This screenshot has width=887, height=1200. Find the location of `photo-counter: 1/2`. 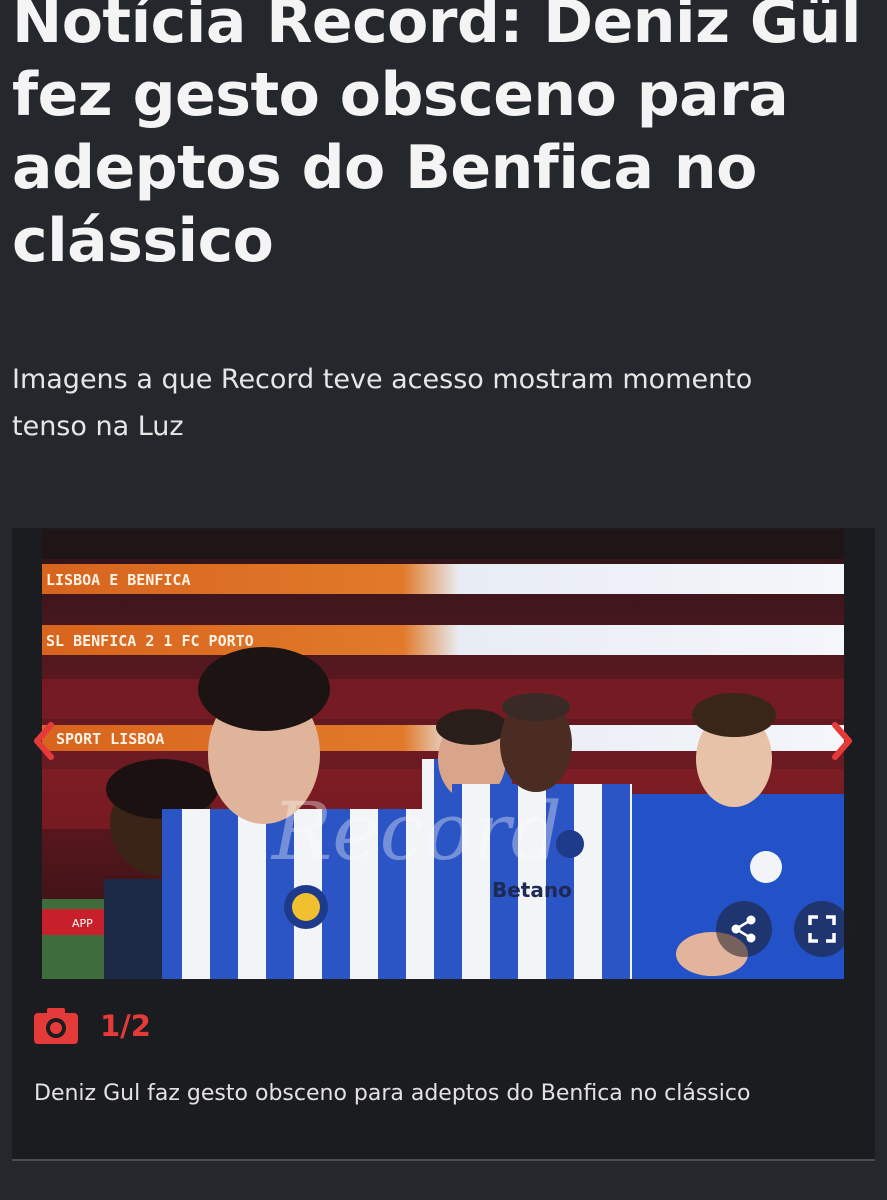

photo-counter: 1/2 is located at coordinates (91, 1026).